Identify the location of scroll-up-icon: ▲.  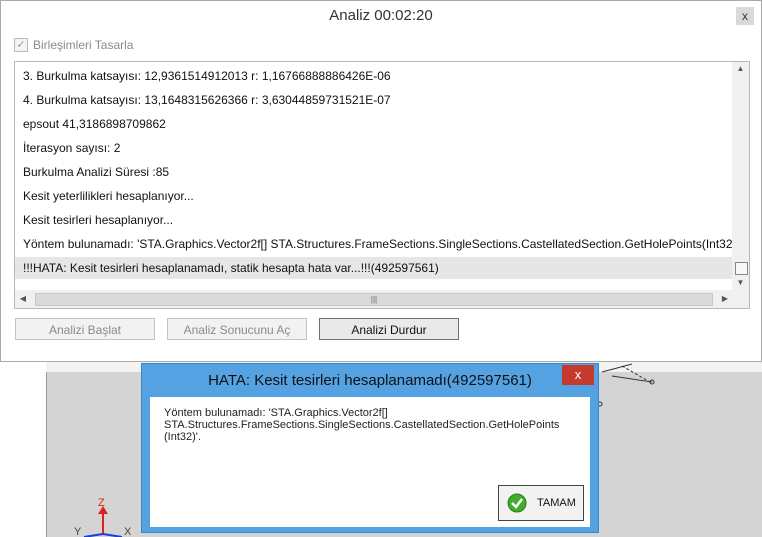
(740, 69).